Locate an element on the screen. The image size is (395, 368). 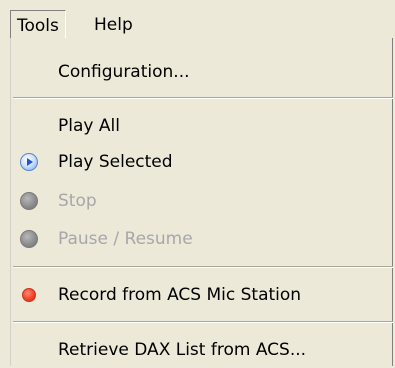
menu-item-record: Record from ACS Mic Station is located at coordinates (201, 295).